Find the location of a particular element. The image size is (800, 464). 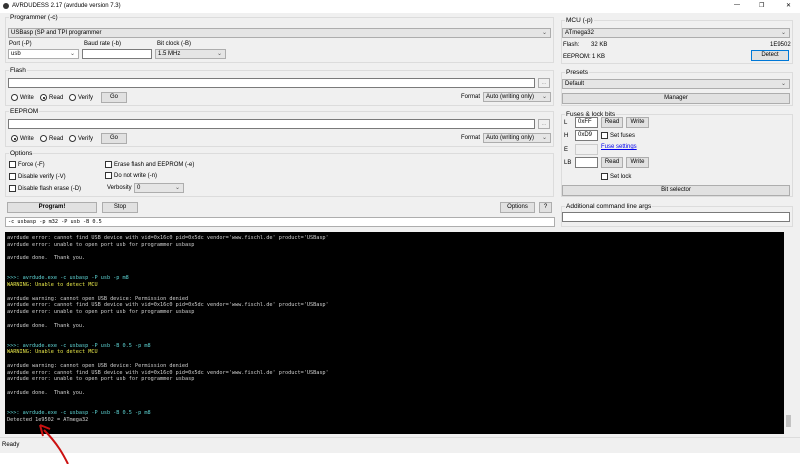

fuse-h-label: H is located at coordinates (566, 136).